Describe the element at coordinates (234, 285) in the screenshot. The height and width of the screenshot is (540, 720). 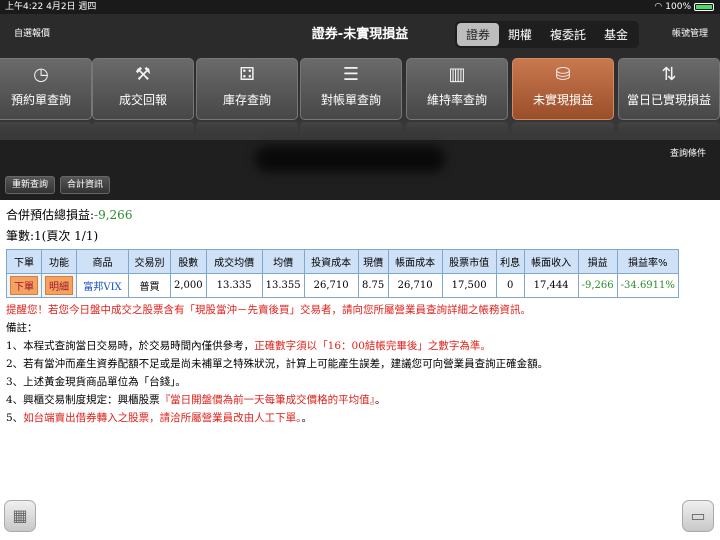
I see `avg-fill-price-cell: 13.335` at that location.